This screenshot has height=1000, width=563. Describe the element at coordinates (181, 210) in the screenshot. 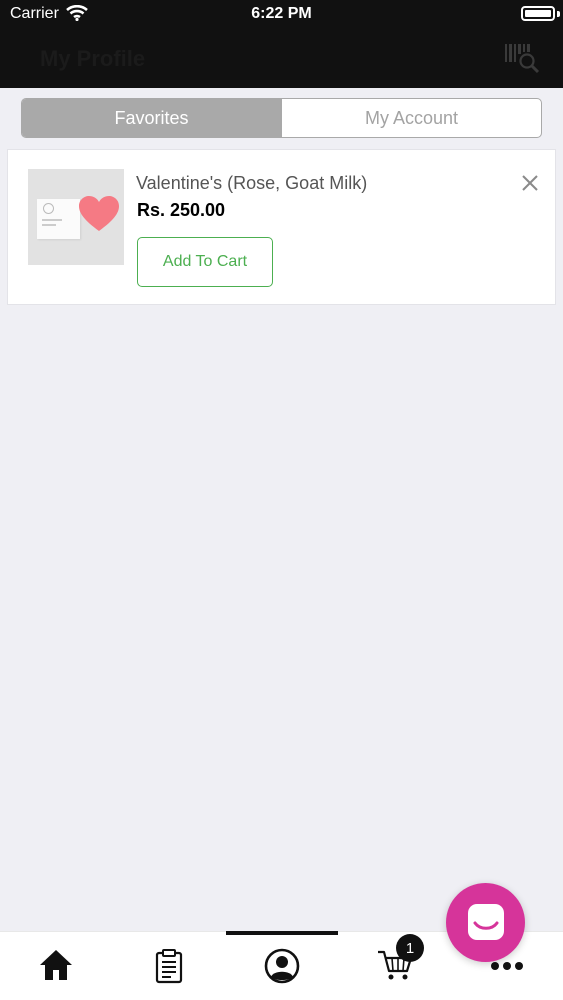

I see `product-price: Rs. 250.00` at that location.